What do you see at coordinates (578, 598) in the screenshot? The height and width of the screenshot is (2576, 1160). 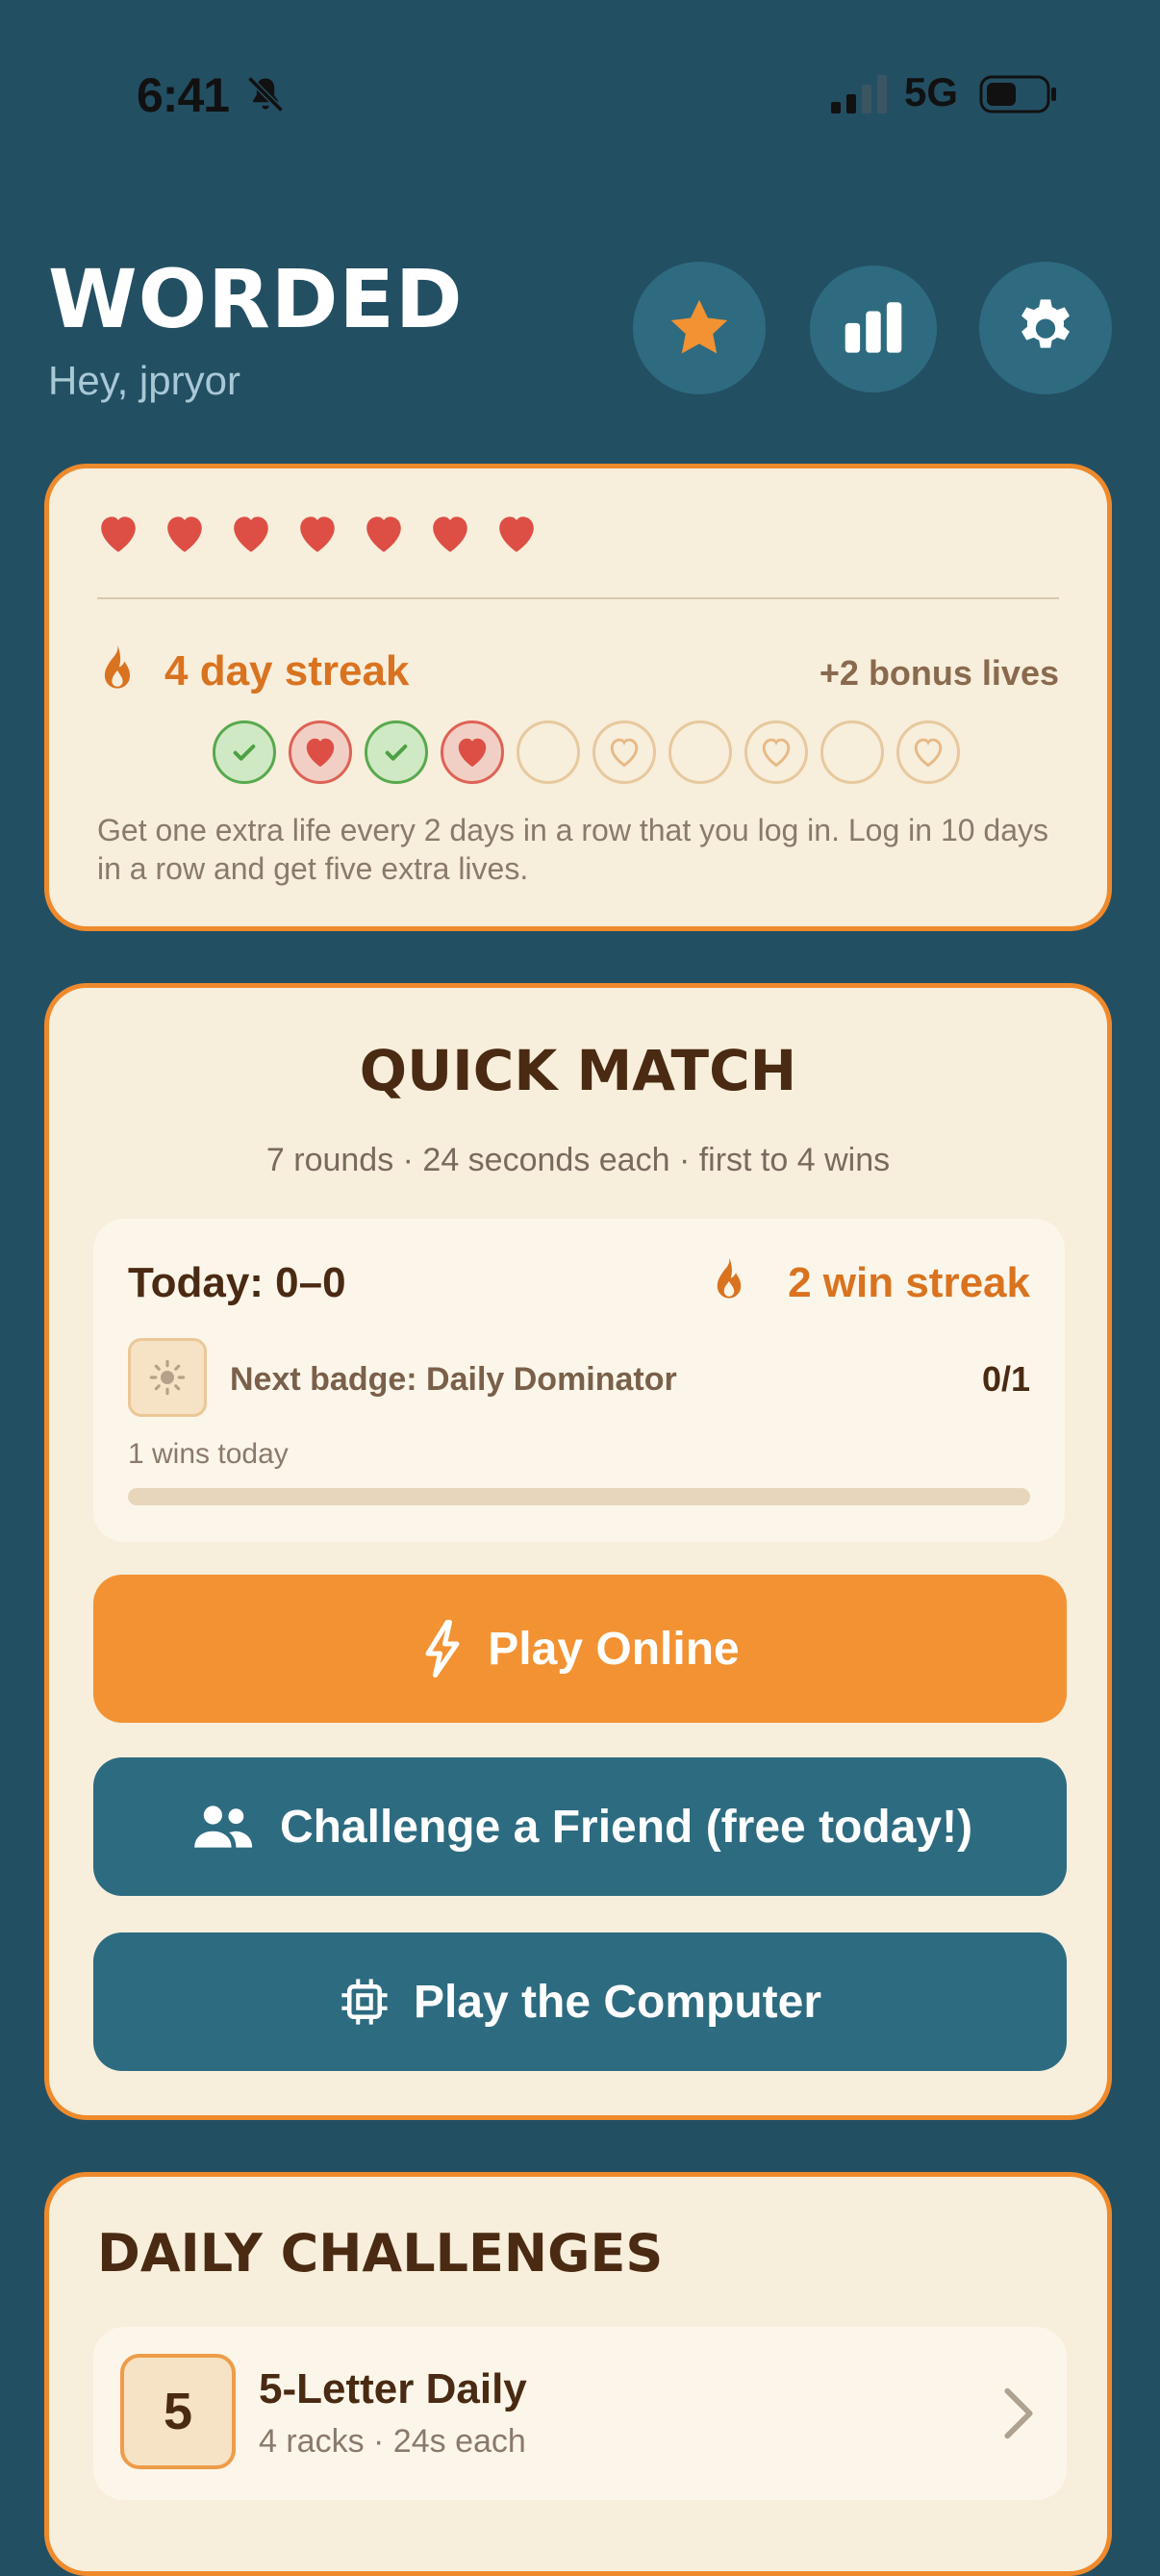 I see `divider` at bounding box center [578, 598].